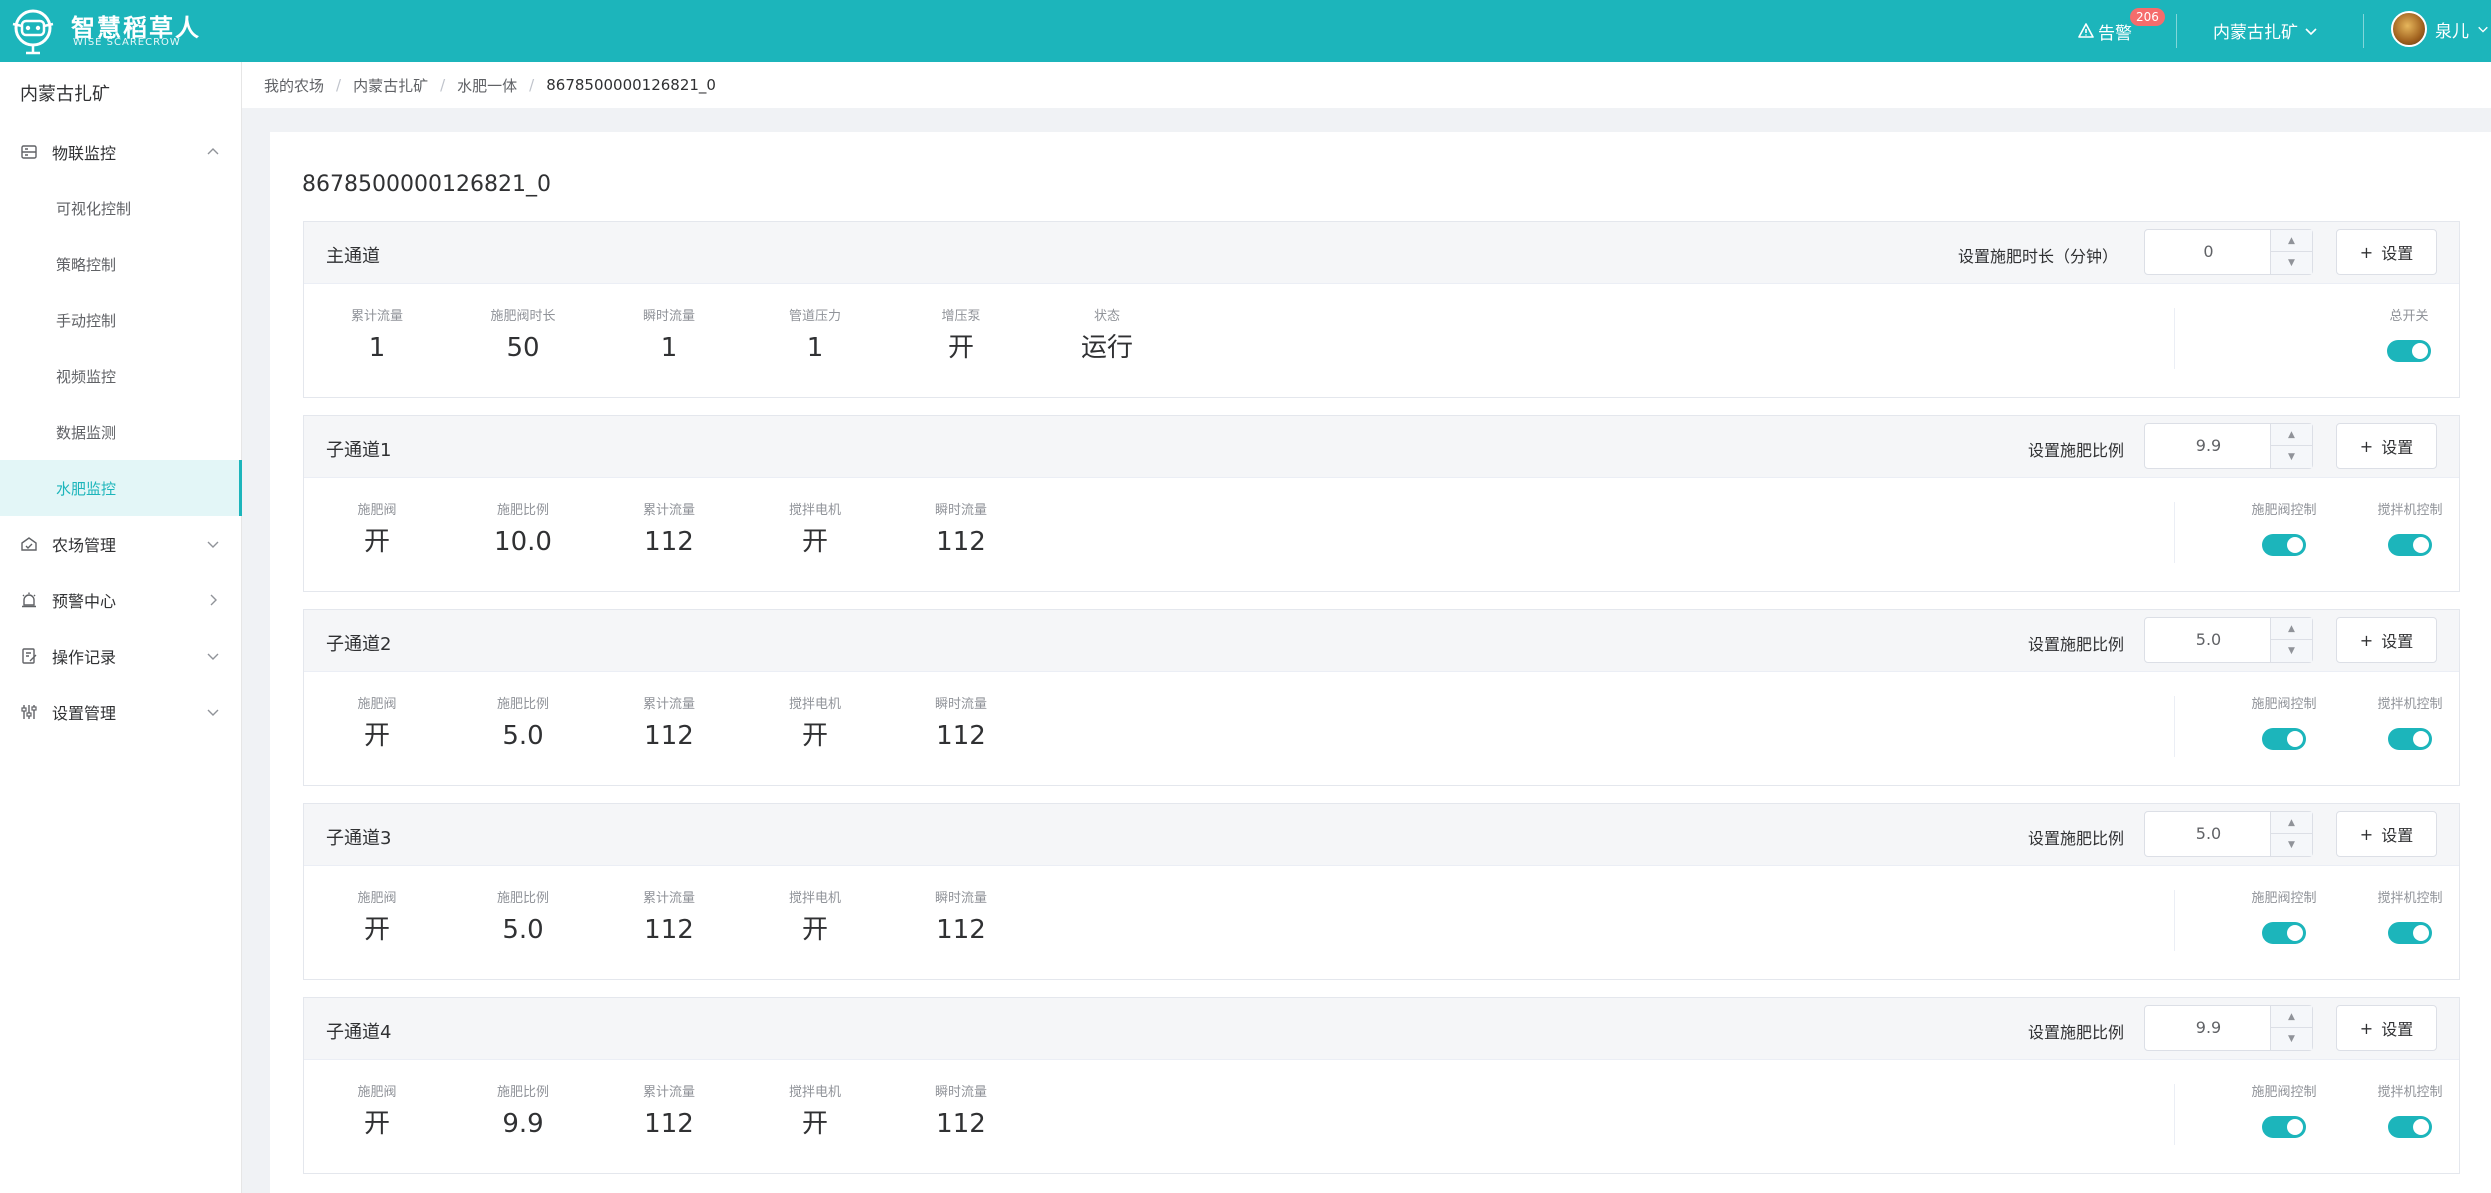 The width and height of the screenshot is (2491, 1193). What do you see at coordinates (377, 531) in the screenshot?
I see `stat-item: 施肥阀开` at bounding box center [377, 531].